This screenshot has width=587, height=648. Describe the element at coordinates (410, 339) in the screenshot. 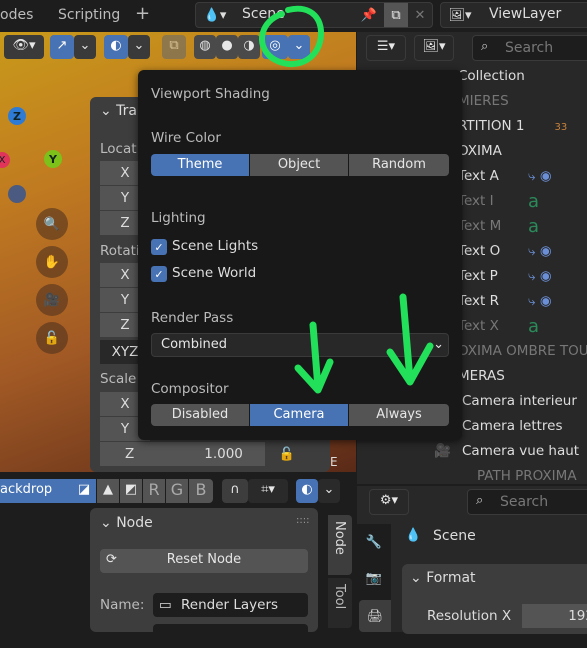

I see `annotation-arrow-always` at that location.